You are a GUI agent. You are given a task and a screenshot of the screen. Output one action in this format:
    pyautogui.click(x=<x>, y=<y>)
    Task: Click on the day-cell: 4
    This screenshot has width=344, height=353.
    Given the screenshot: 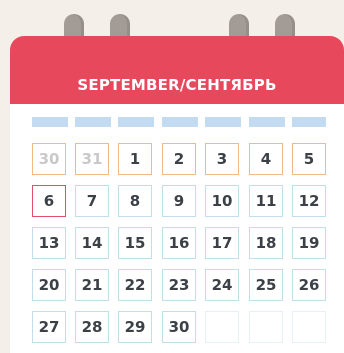 What is the action you would take?
    pyautogui.click(x=266, y=159)
    